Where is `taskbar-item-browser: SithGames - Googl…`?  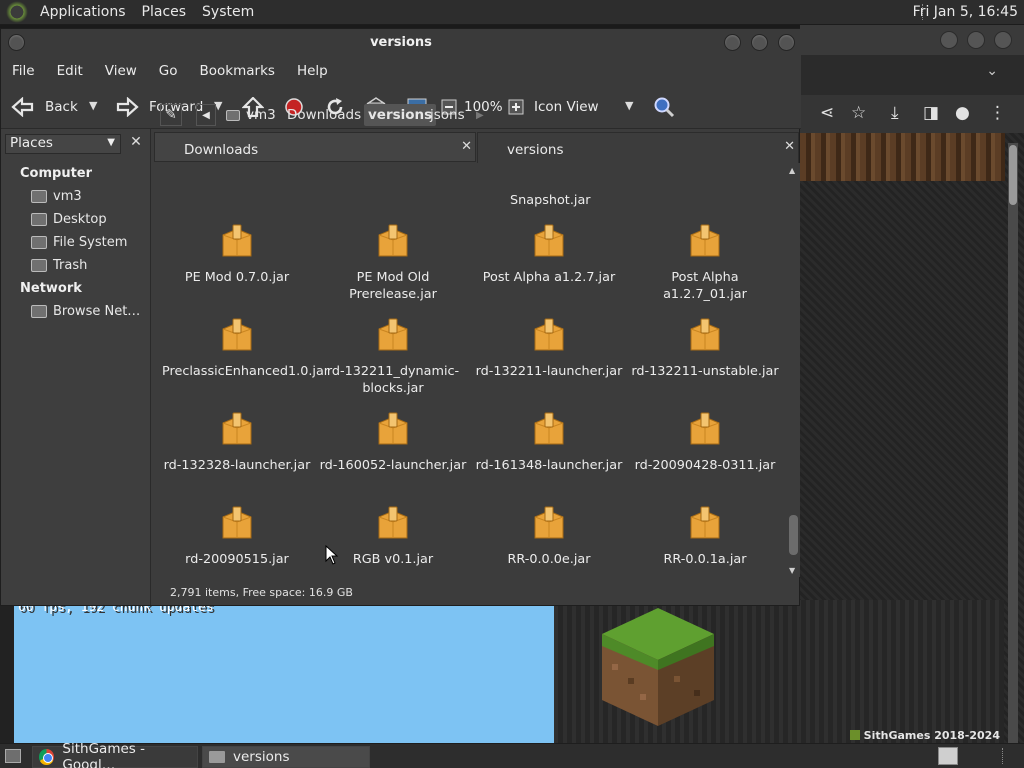 taskbar-item-browser: SithGames - Googl… is located at coordinates (115, 754).